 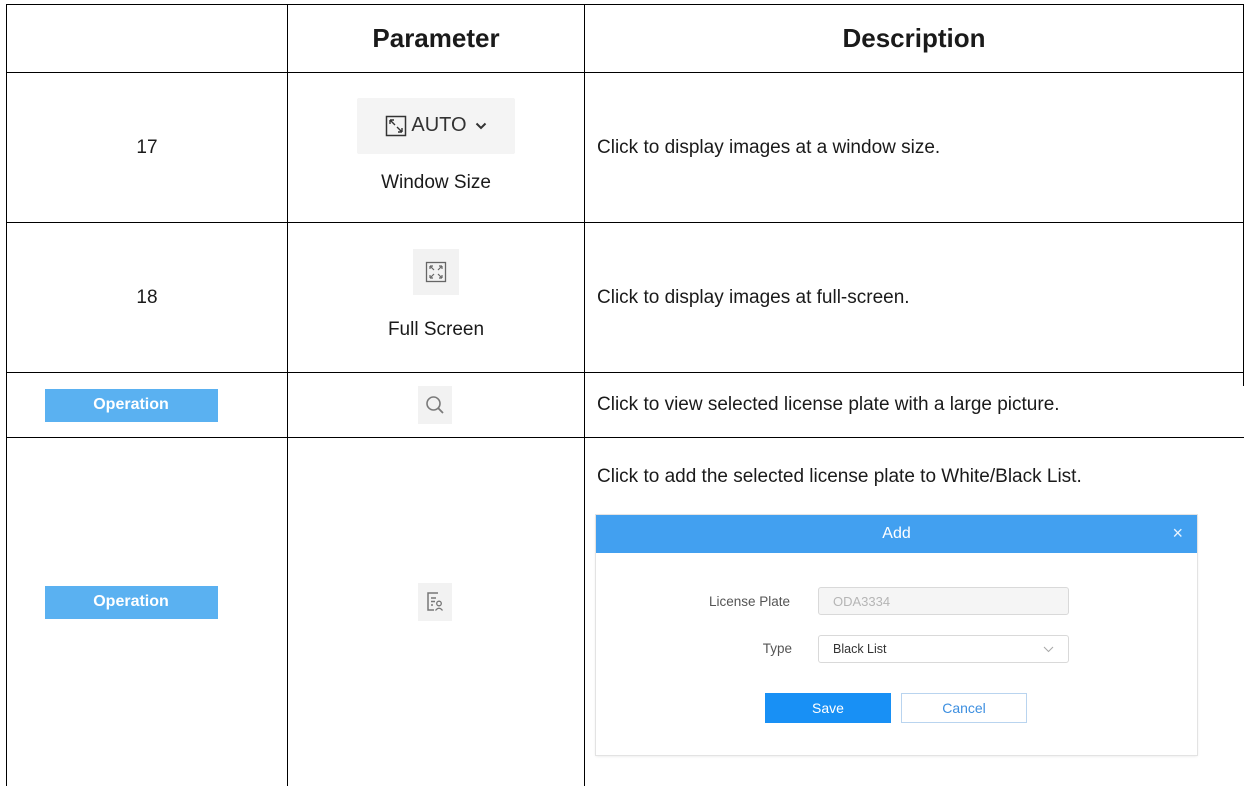 I want to click on add-to-list-button, so click(x=435, y=602).